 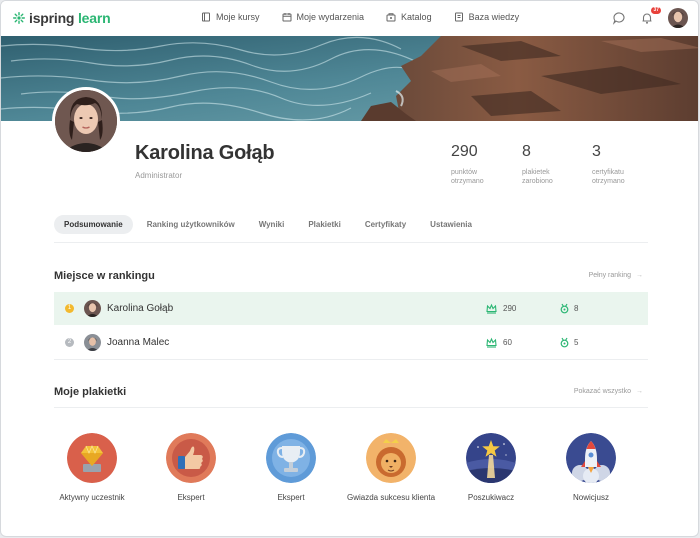 What do you see at coordinates (391, 497) in the screenshot?
I see `badge-label: Gwiazda sukcesu klienta` at bounding box center [391, 497].